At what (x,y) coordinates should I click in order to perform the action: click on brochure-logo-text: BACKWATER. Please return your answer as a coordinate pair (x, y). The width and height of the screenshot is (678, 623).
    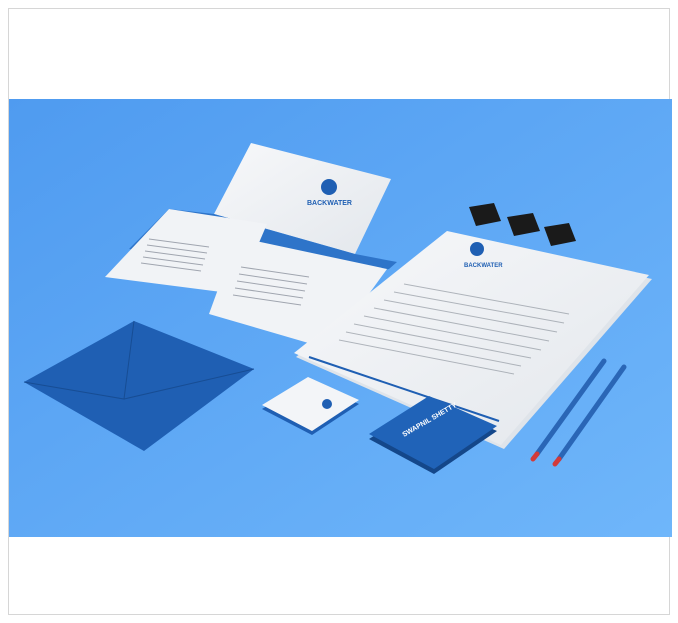
    Looking at the image, I should click on (329, 203).